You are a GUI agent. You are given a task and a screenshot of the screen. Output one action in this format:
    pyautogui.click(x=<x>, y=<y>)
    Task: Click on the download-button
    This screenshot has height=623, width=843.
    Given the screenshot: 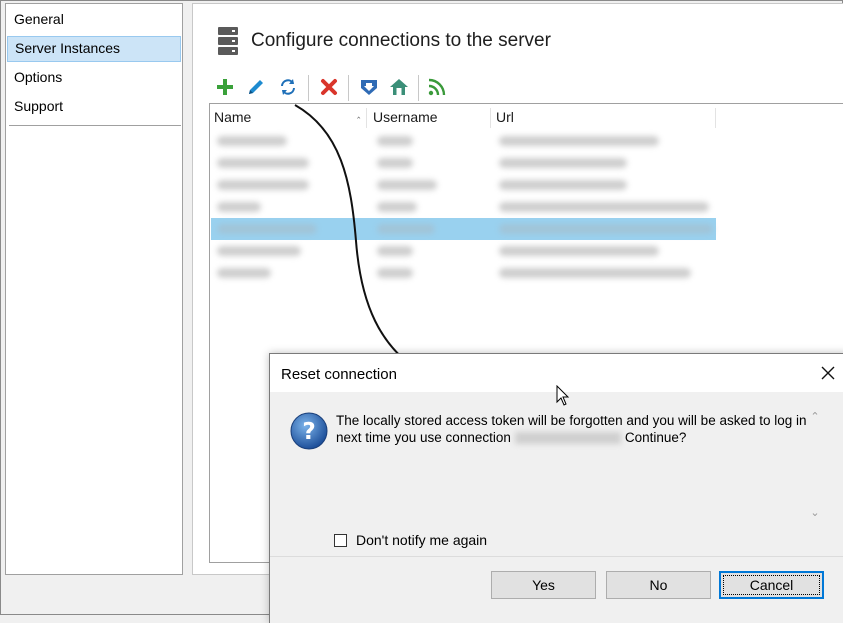 What is the action you would take?
    pyautogui.click(x=369, y=87)
    